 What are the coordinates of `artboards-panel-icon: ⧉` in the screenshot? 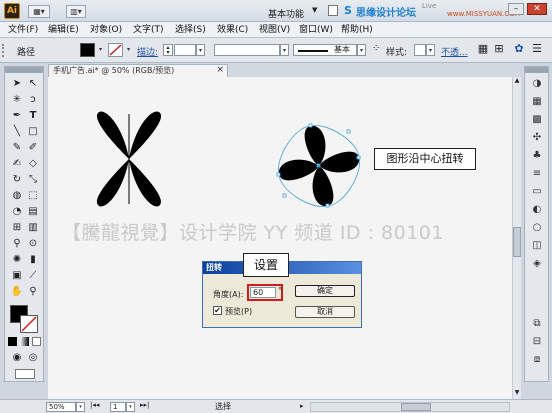 It's located at (537, 324).